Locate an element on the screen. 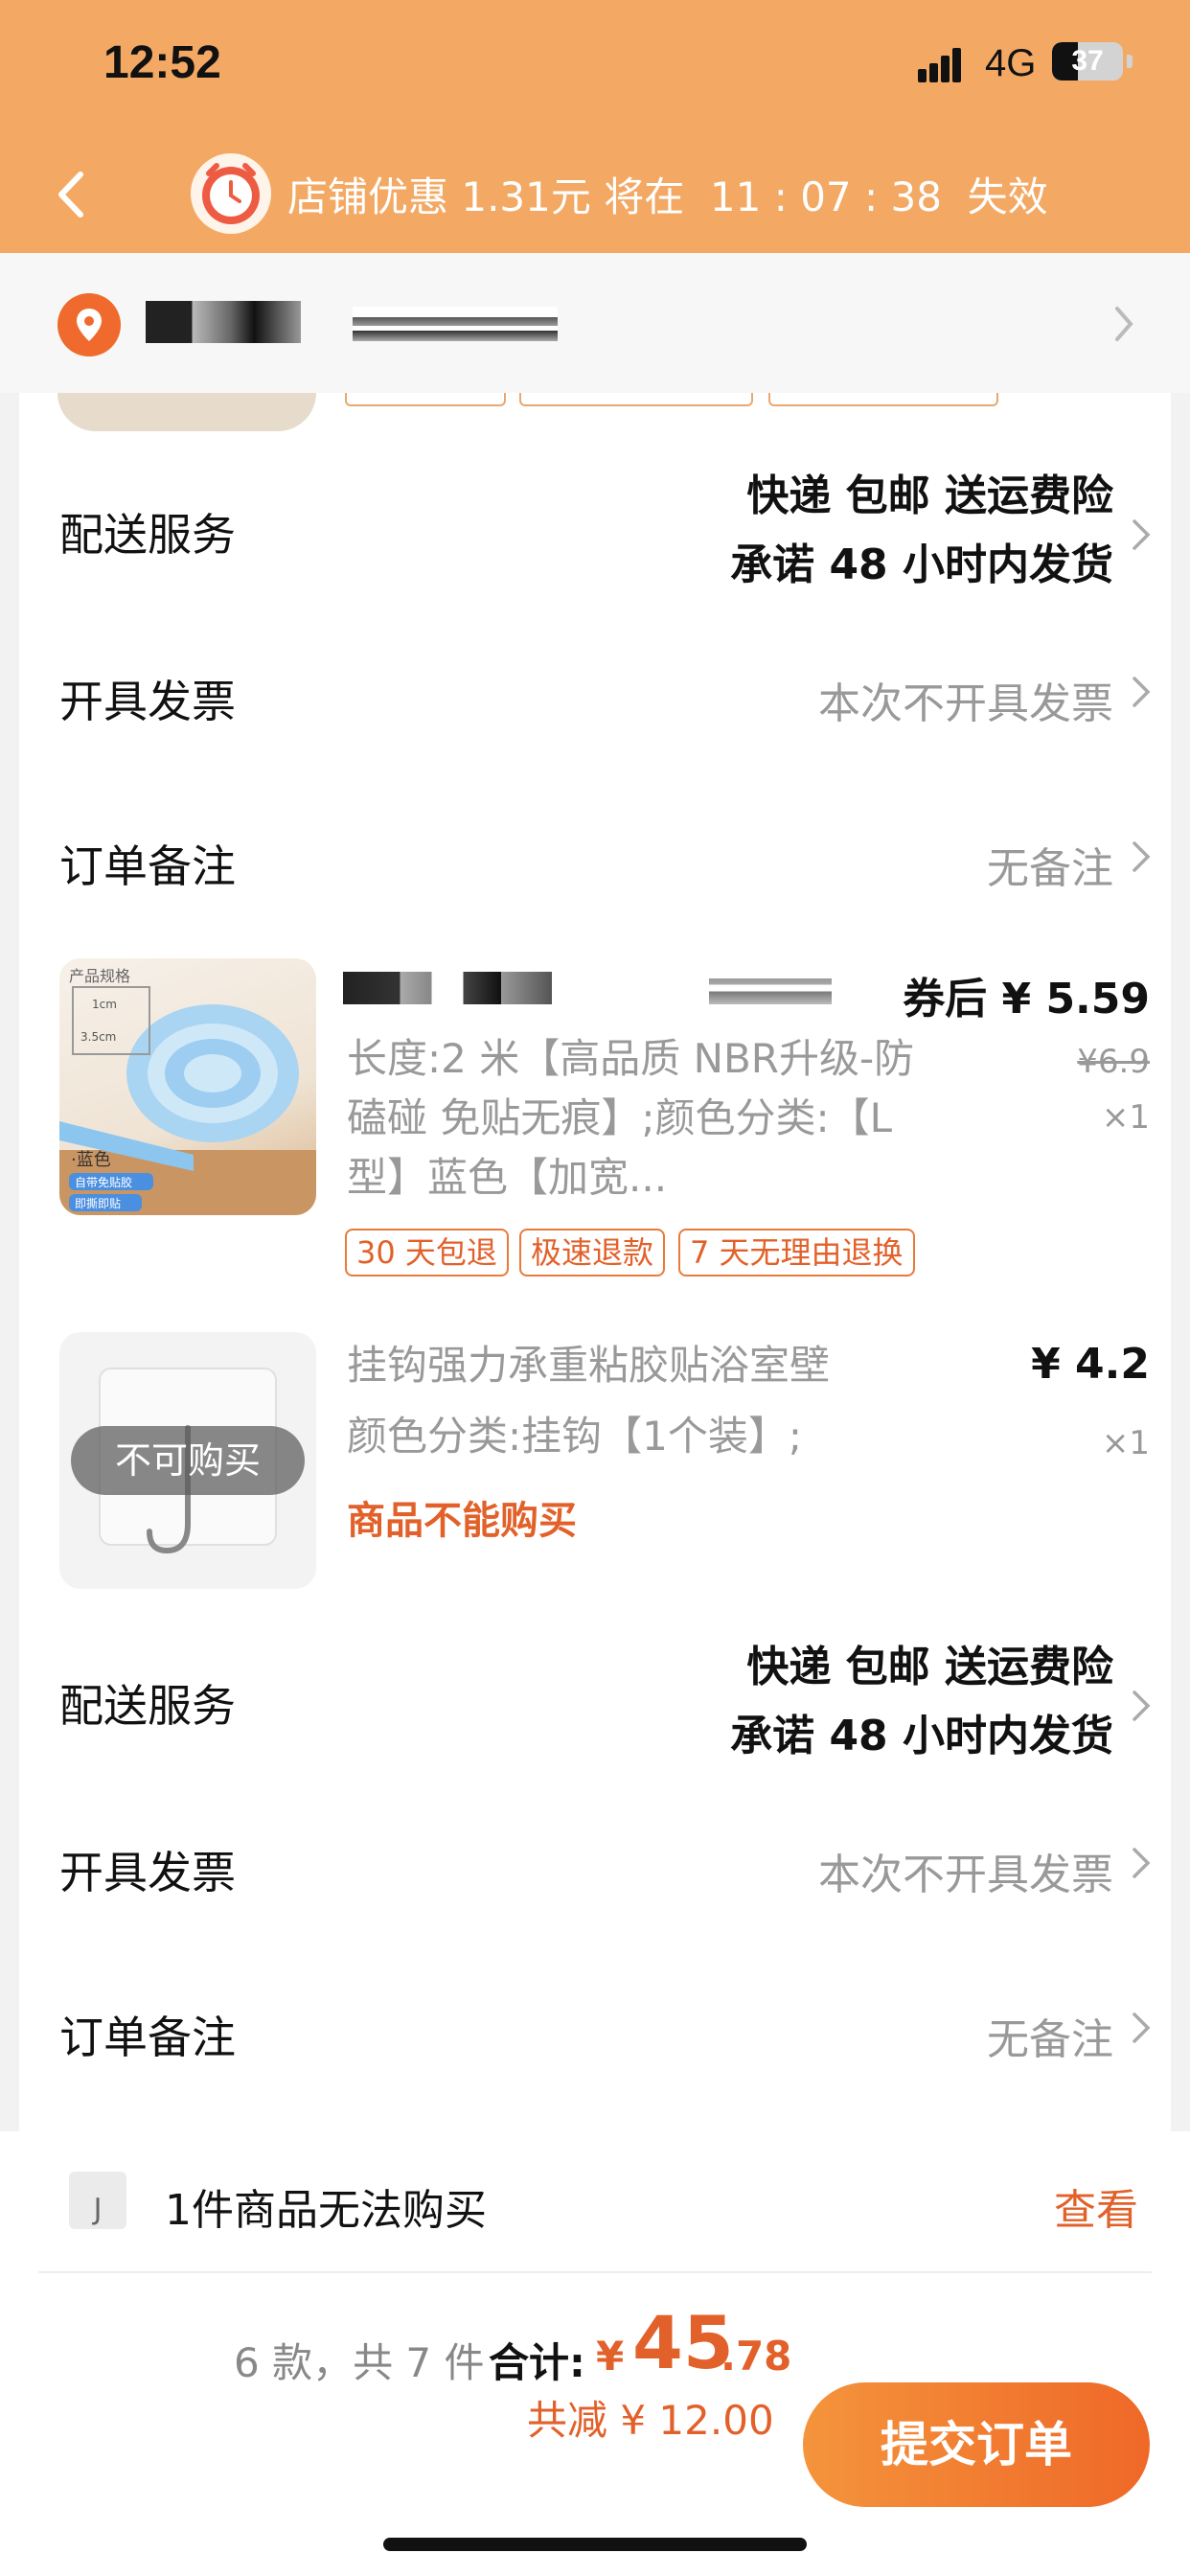 The width and height of the screenshot is (1190, 2576). img-dim-1: 1cm is located at coordinates (105, 1004).